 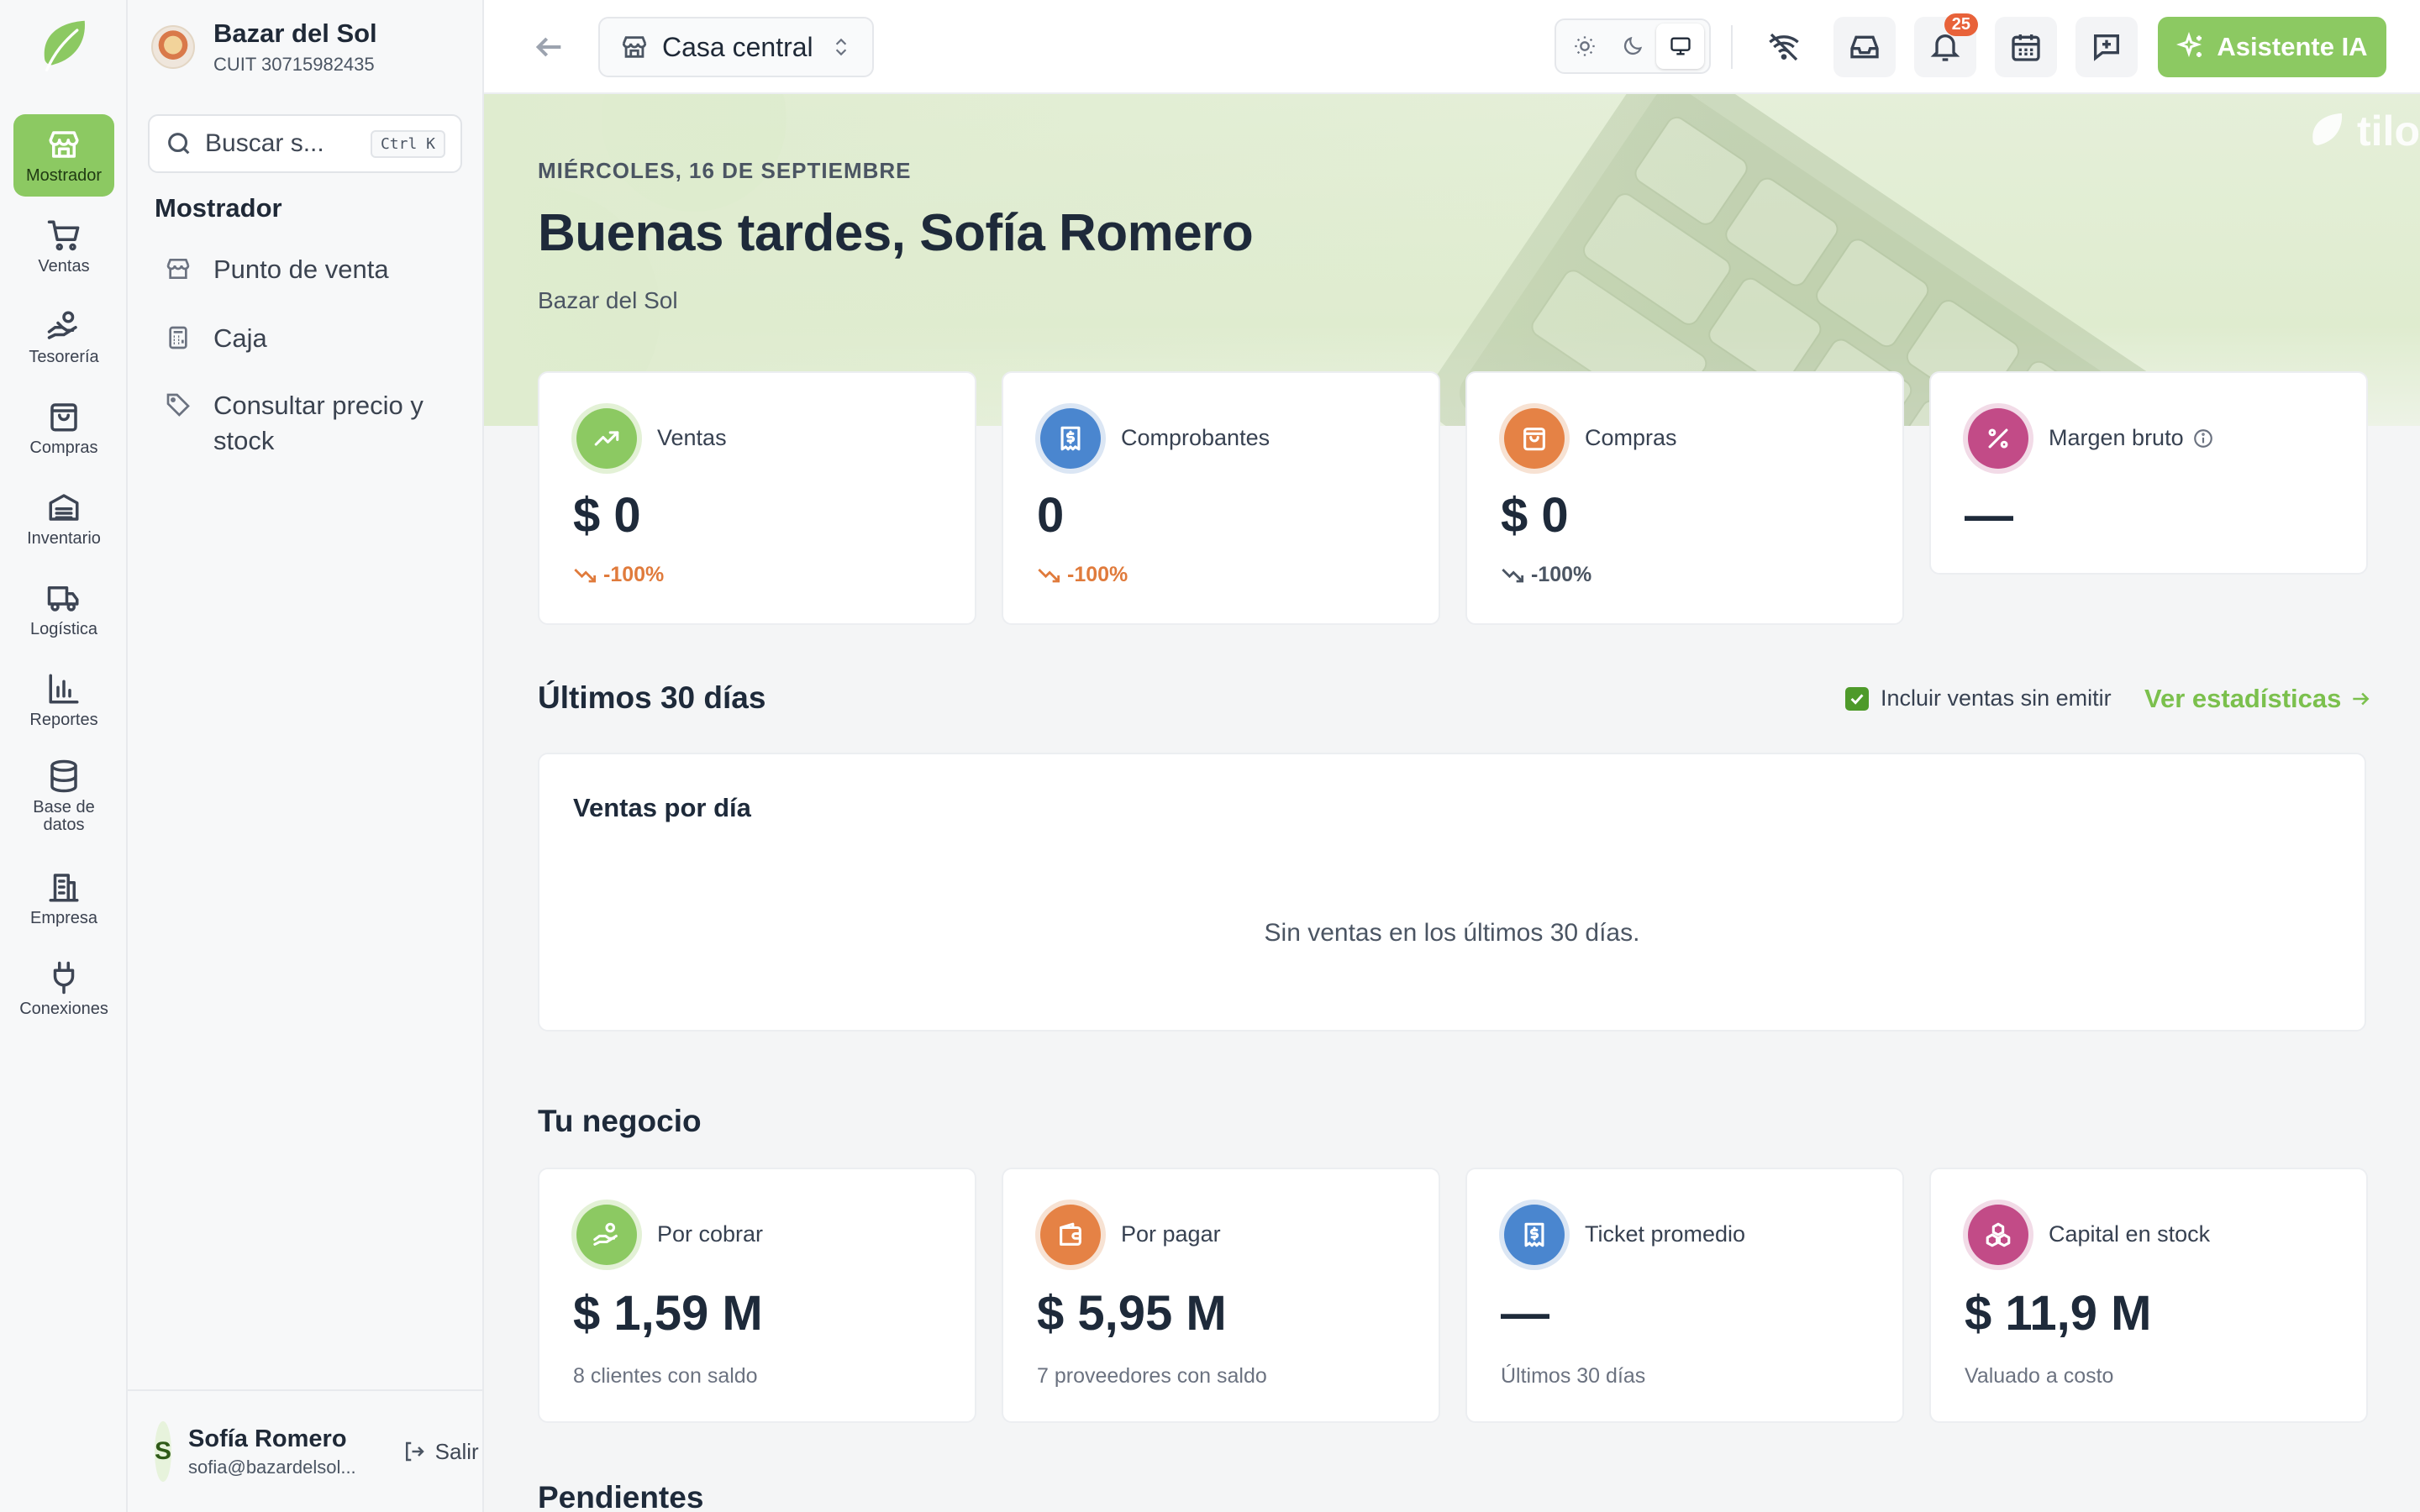 I want to click on rail-item-inventario: Inventario, so click(x=64, y=518).